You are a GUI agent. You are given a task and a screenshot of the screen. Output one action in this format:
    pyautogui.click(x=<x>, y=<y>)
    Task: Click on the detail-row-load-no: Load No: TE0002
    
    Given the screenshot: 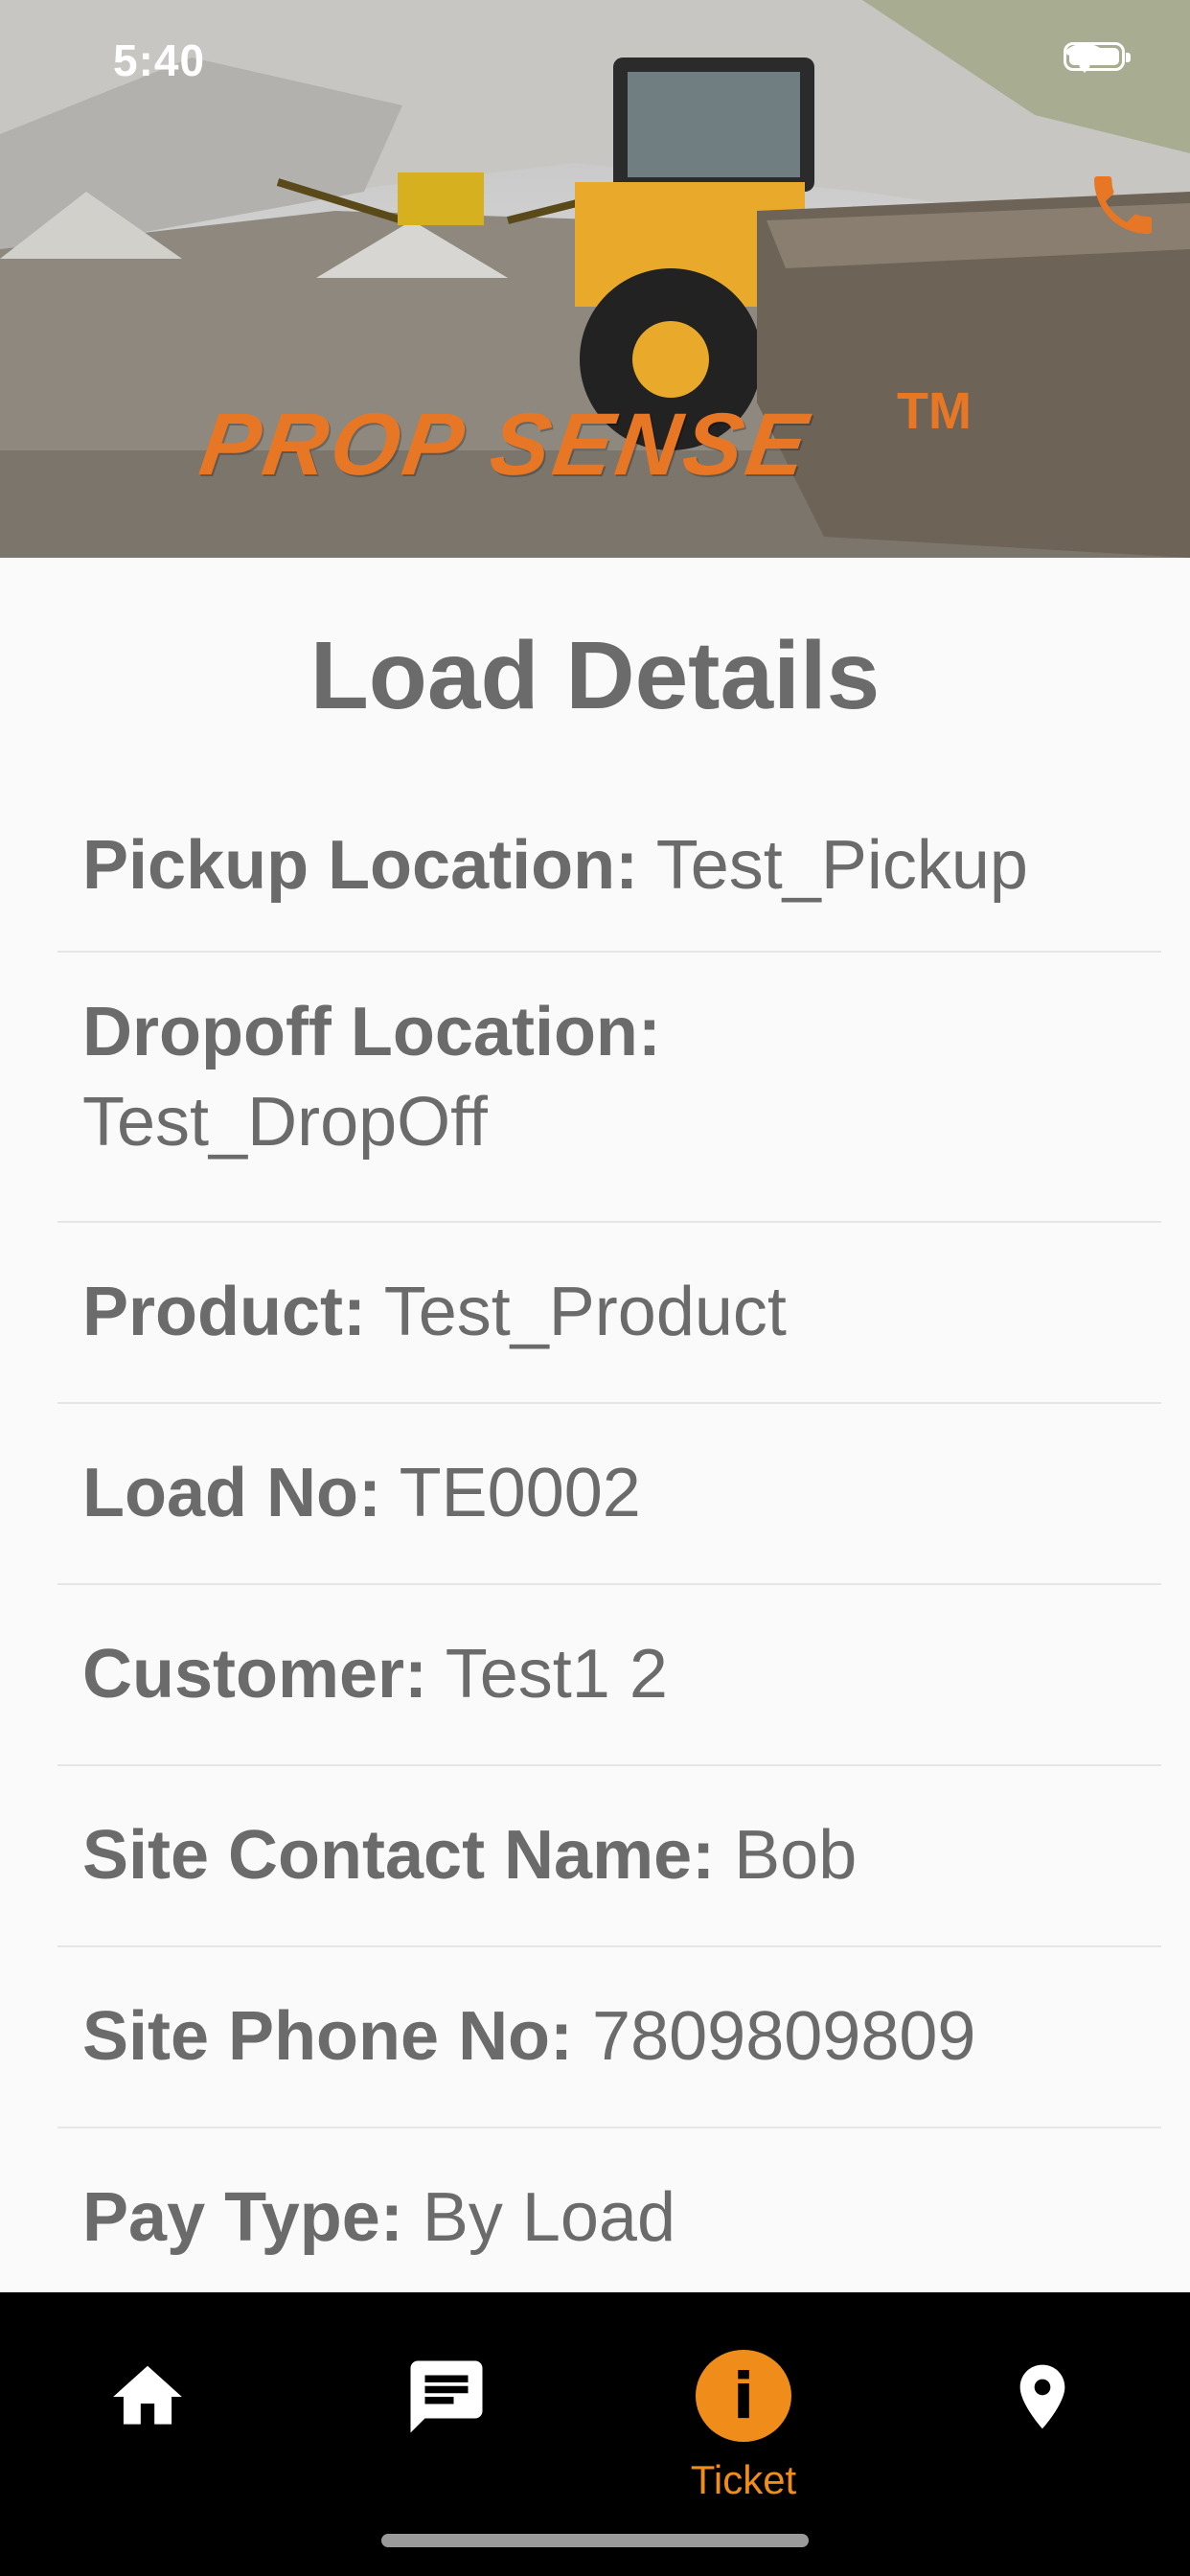 What is the action you would take?
    pyautogui.click(x=609, y=1494)
    